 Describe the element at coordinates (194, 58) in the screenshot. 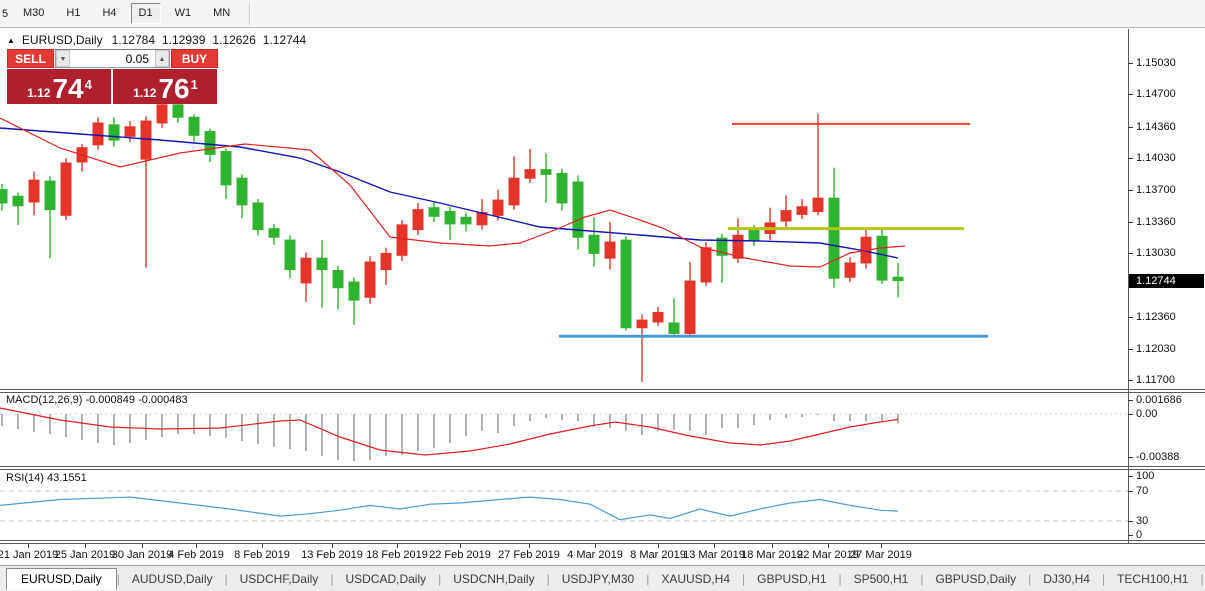

I see `buy-button: BUY` at that location.